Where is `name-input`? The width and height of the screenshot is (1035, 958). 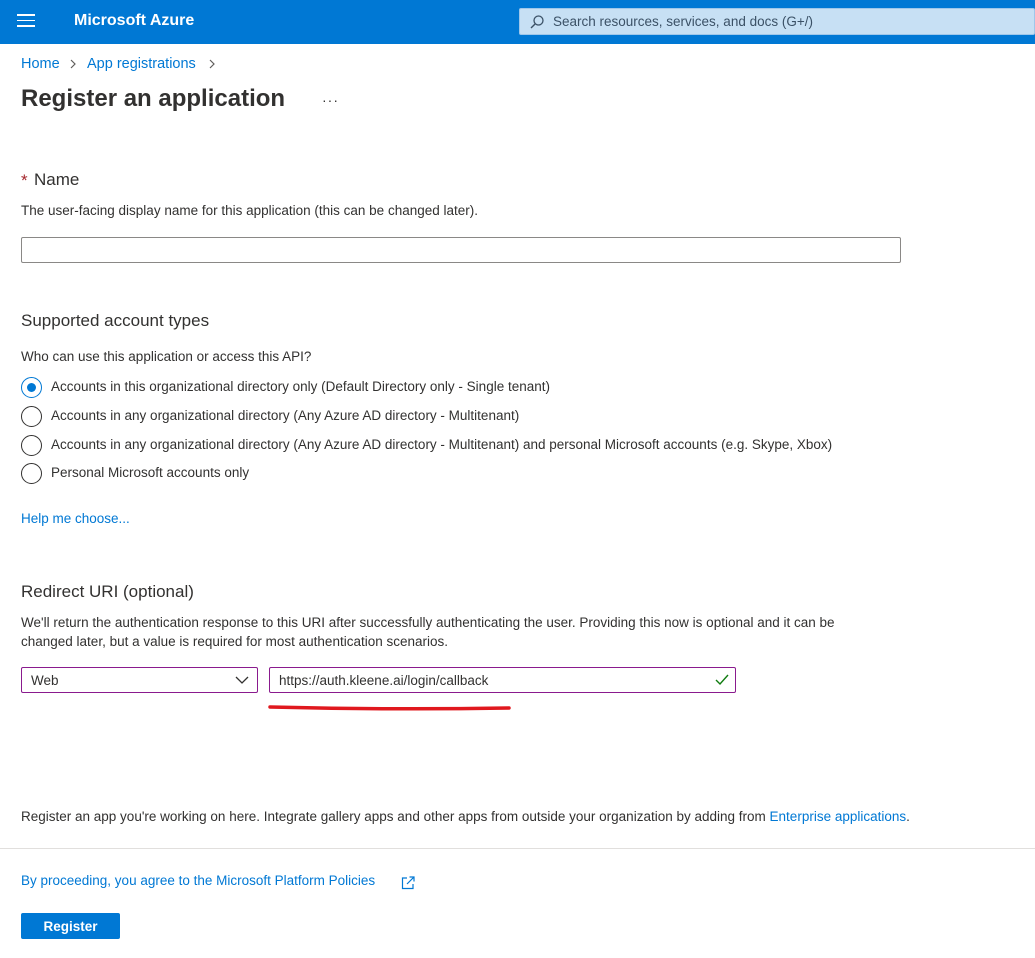
name-input is located at coordinates (461, 250).